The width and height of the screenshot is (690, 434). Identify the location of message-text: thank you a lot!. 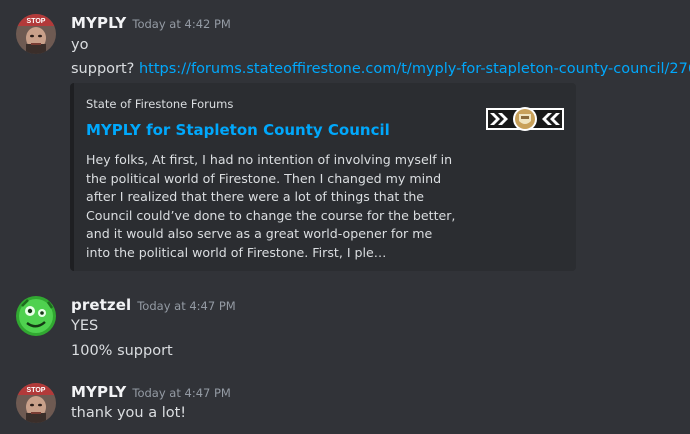
(129, 413).